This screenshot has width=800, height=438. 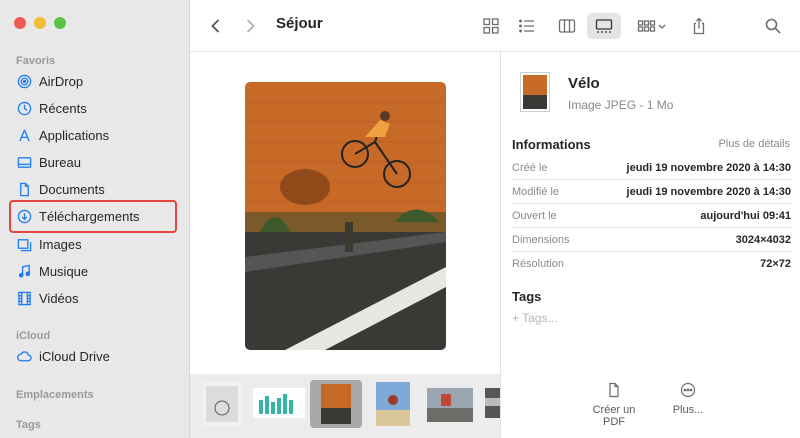 What do you see at coordinates (621, 105) in the screenshot?
I see `file-kind: Image JPEG - 1 Mo` at bounding box center [621, 105].